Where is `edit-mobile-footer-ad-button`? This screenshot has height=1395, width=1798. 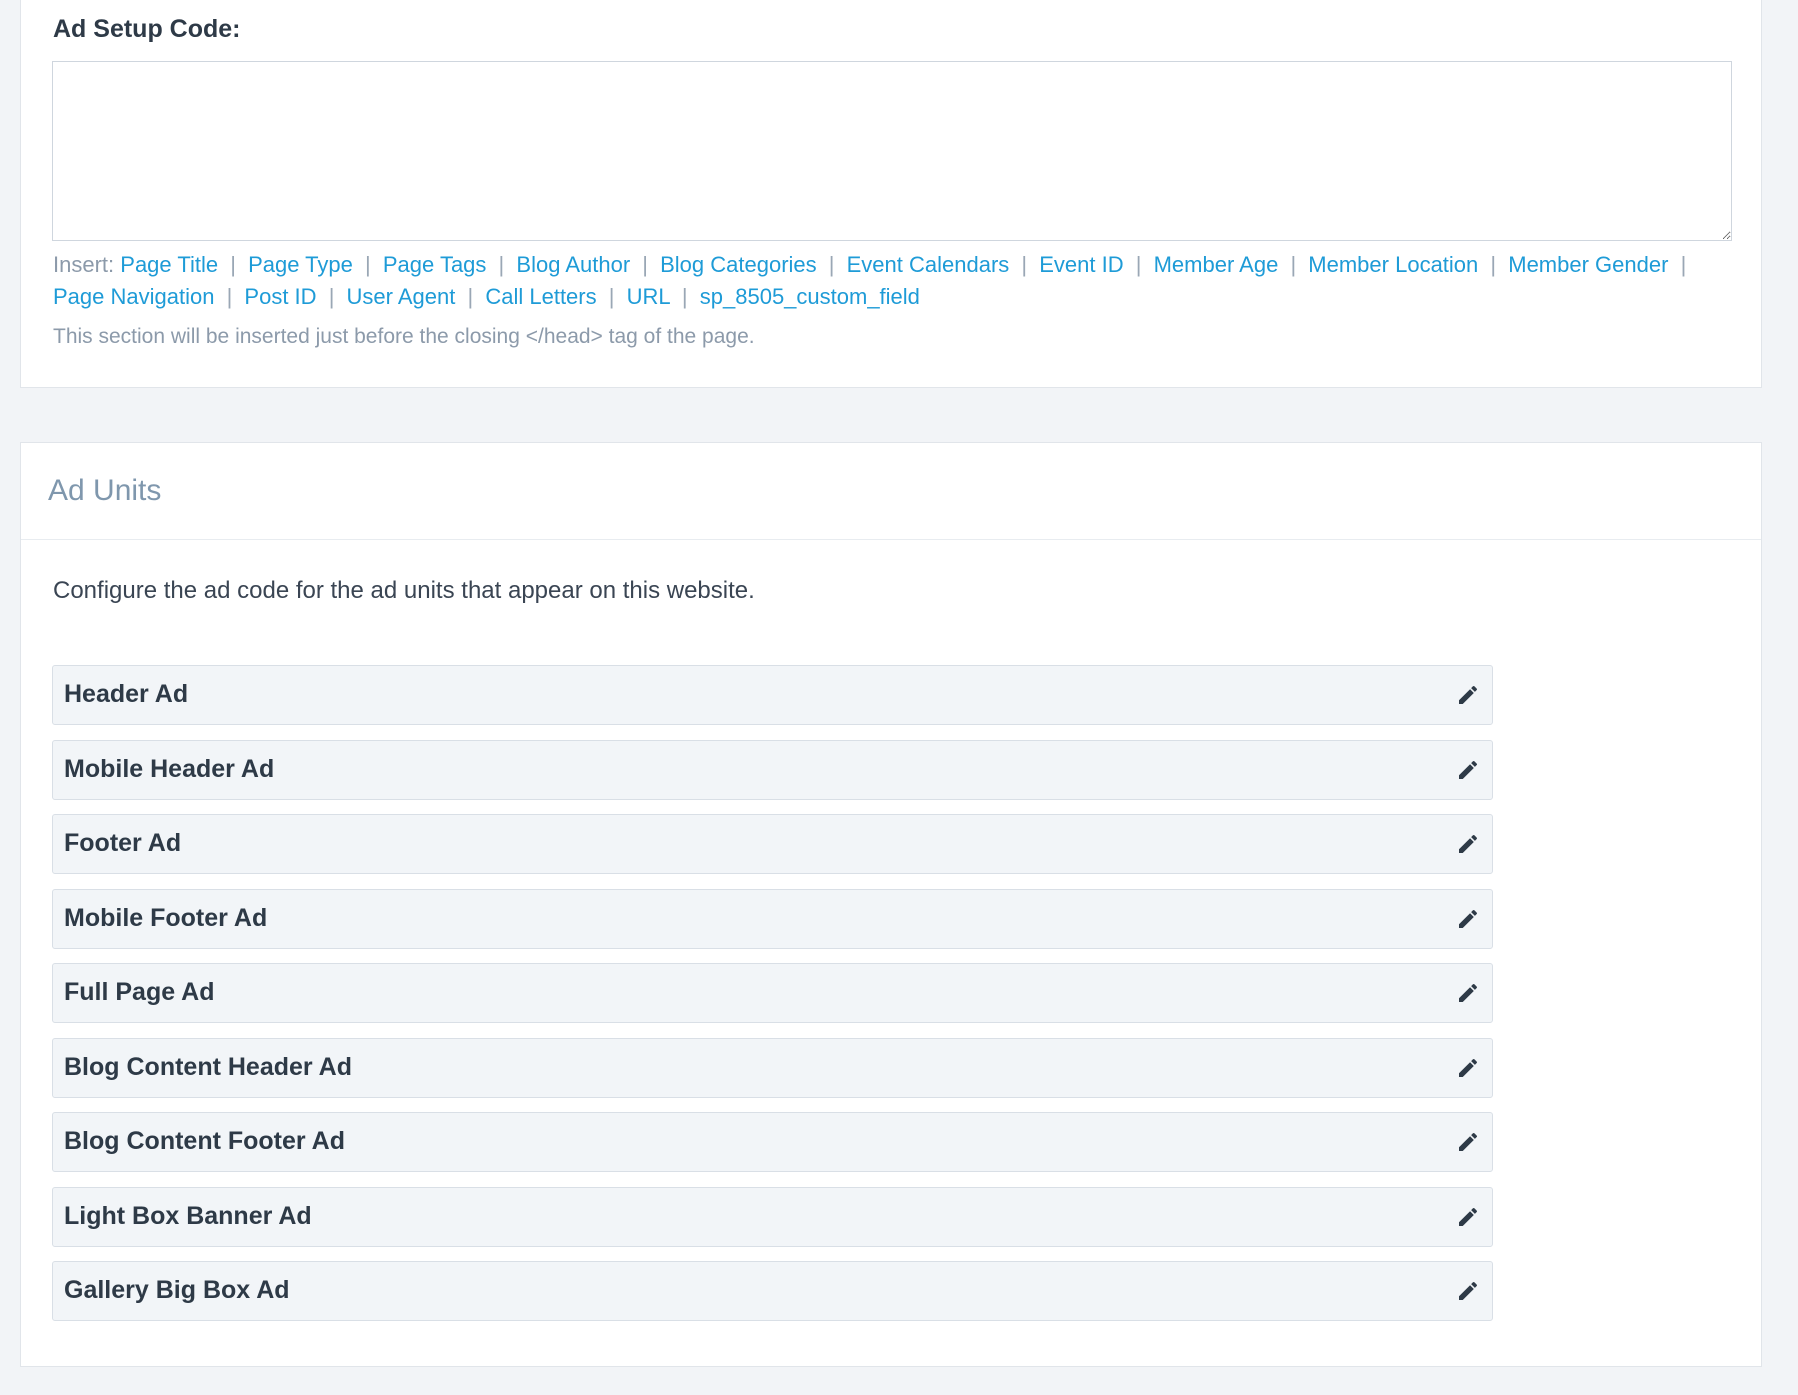
edit-mobile-footer-ad-button is located at coordinates (1468, 919).